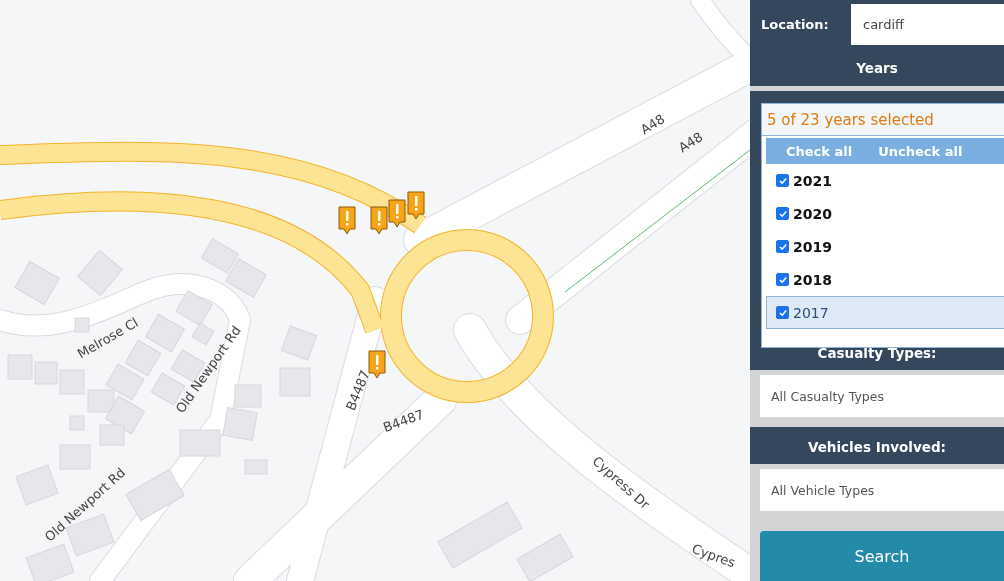  Describe the element at coordinates (885, 180) in the screenshot. I see `year-option: 2021` at that location.